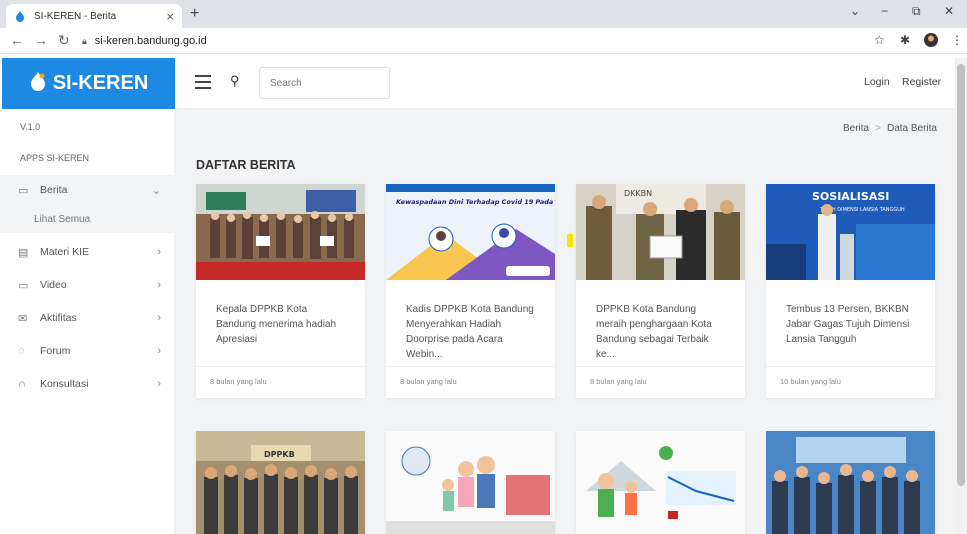  I want to click on news-card: DPPKB, so click(280, 482).